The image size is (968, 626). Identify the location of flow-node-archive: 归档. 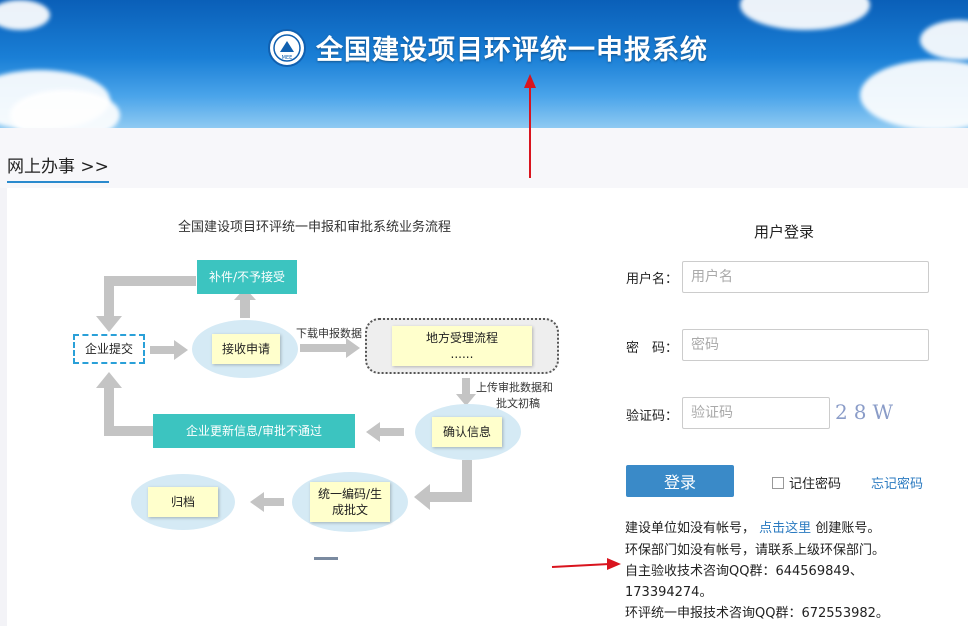
(183, 502).